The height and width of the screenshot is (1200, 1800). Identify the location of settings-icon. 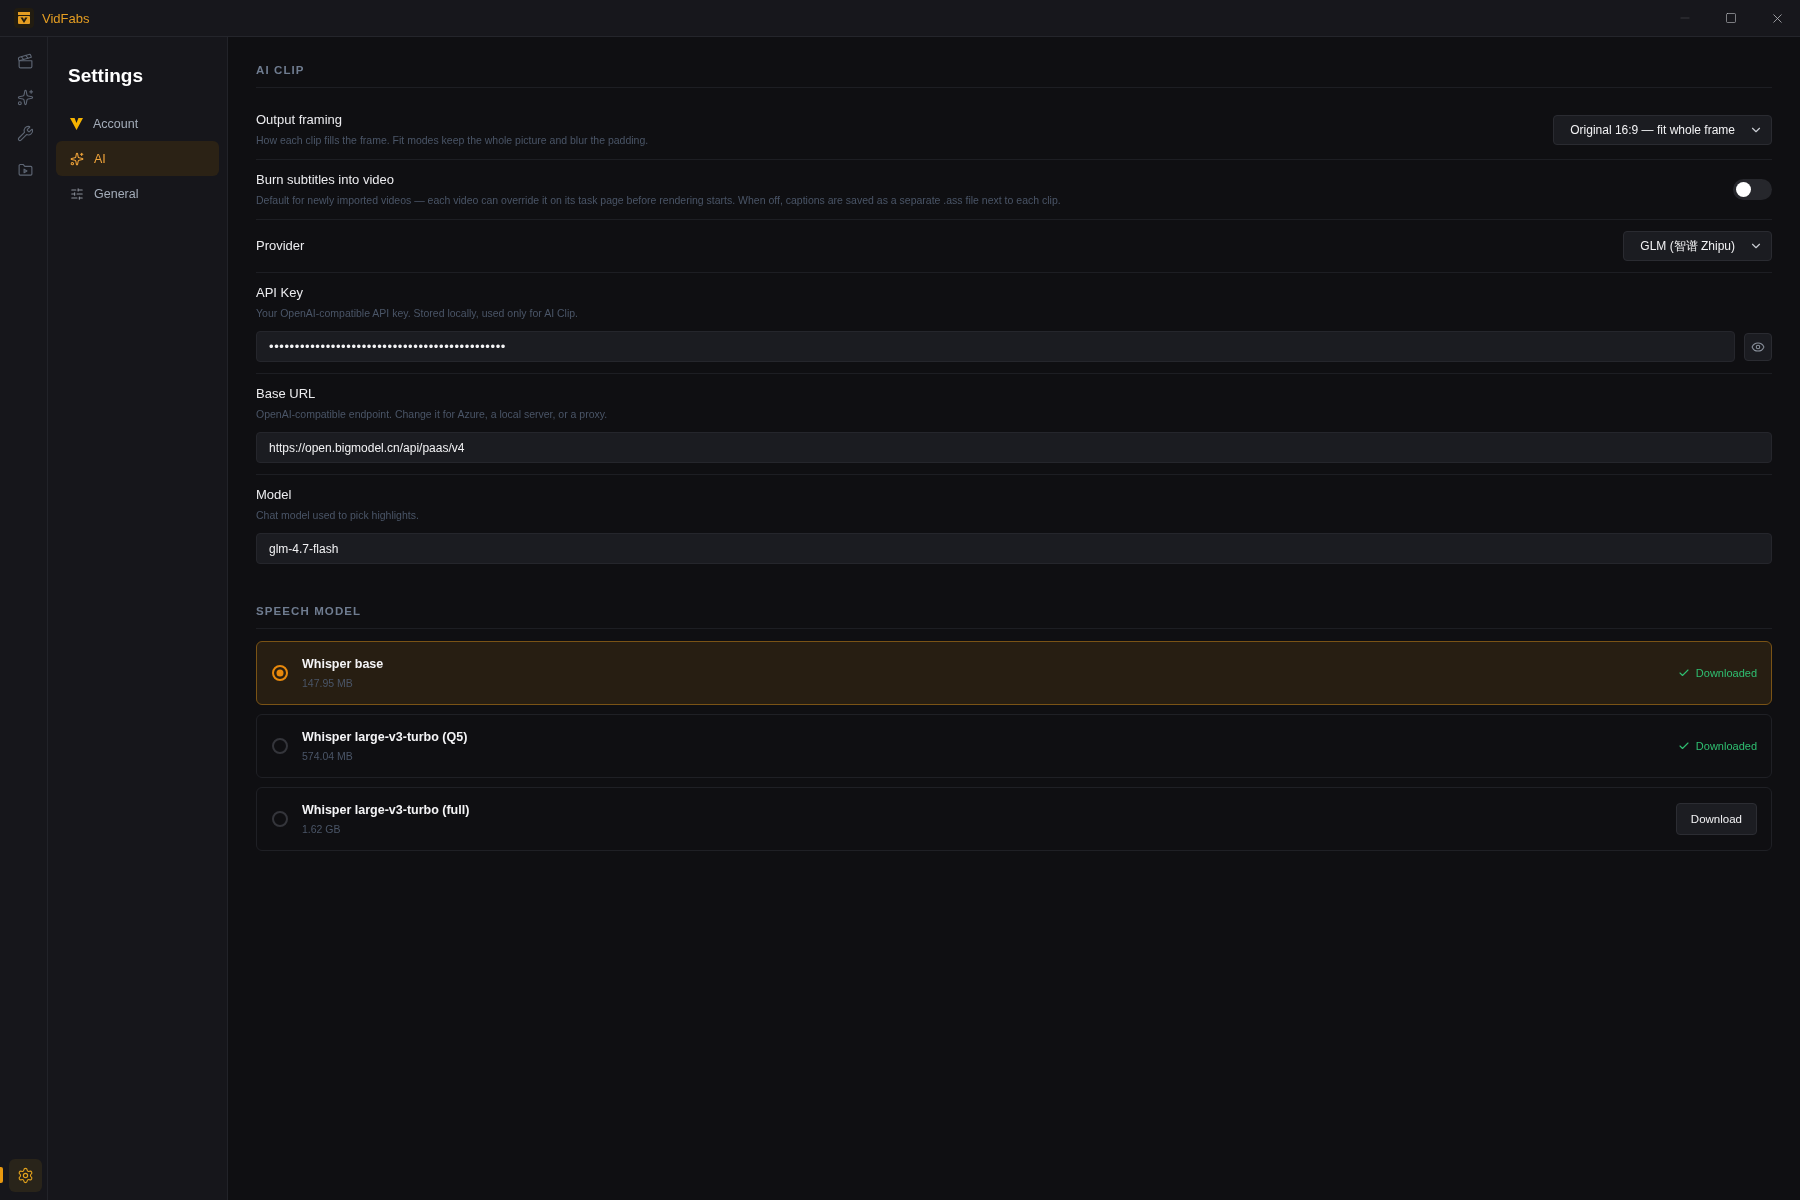
(25, 1175).